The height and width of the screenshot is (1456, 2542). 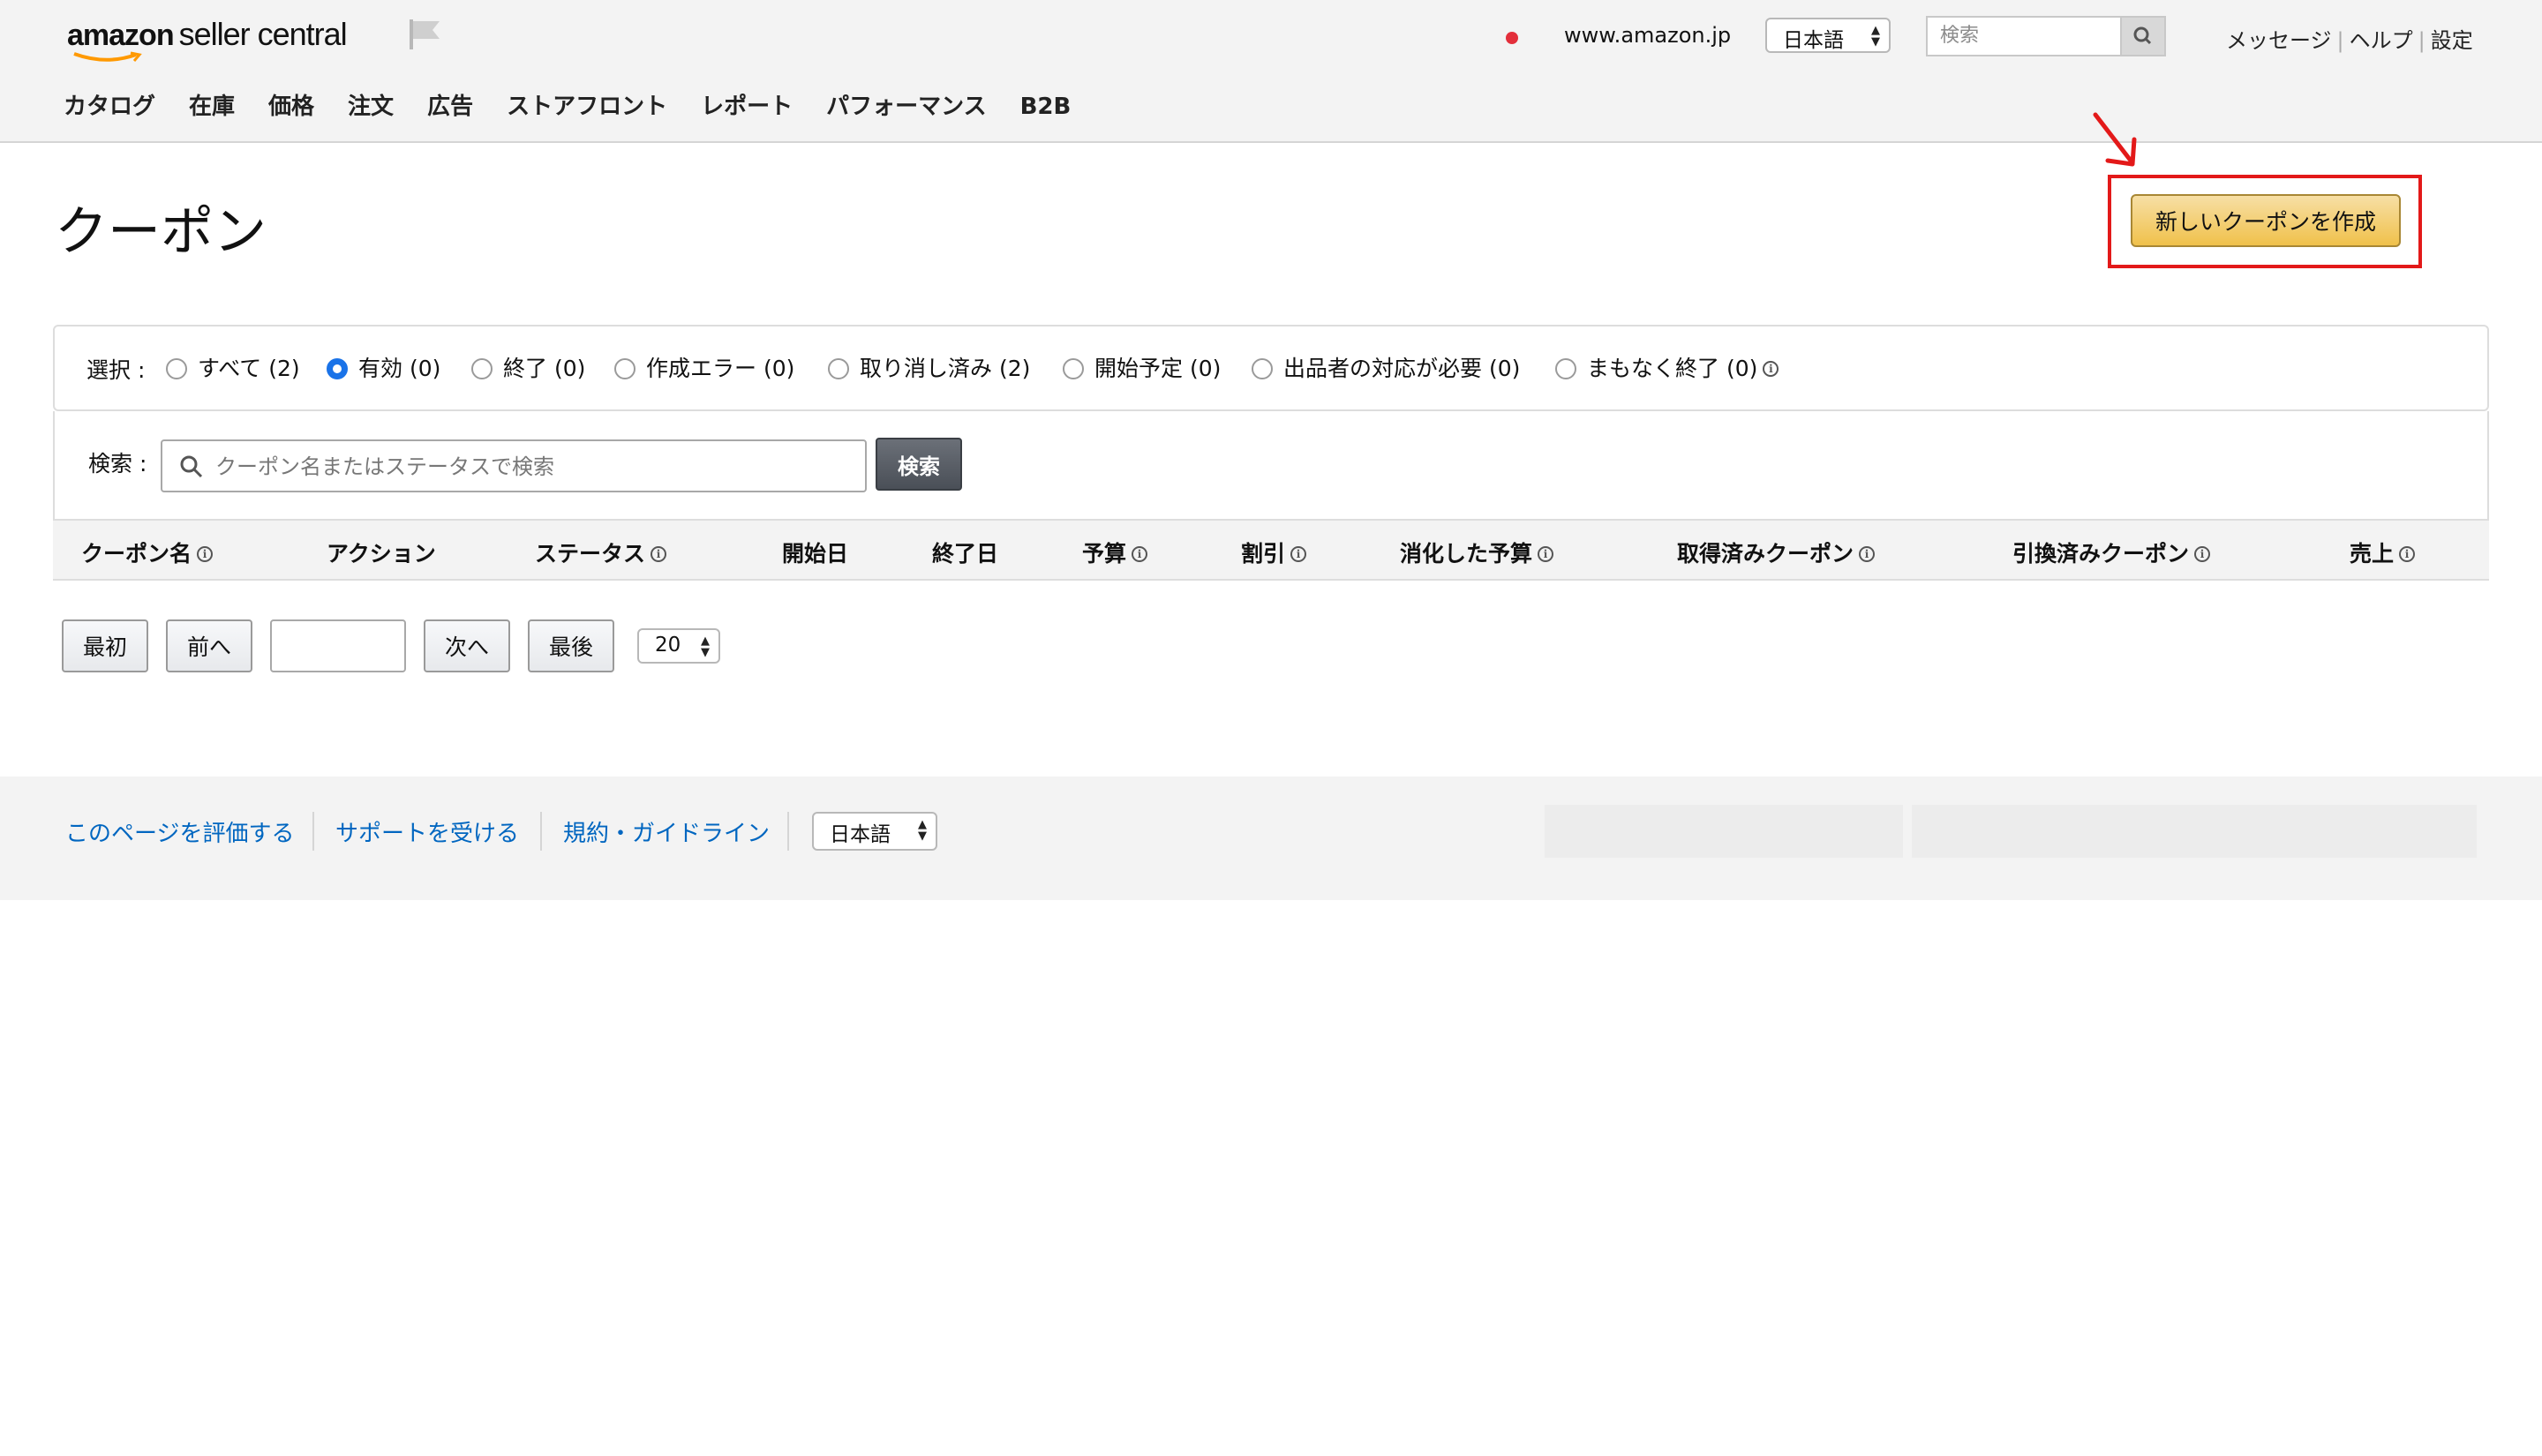 I want to click on prev-page-button: 前へ, so click(x=209, y=645).